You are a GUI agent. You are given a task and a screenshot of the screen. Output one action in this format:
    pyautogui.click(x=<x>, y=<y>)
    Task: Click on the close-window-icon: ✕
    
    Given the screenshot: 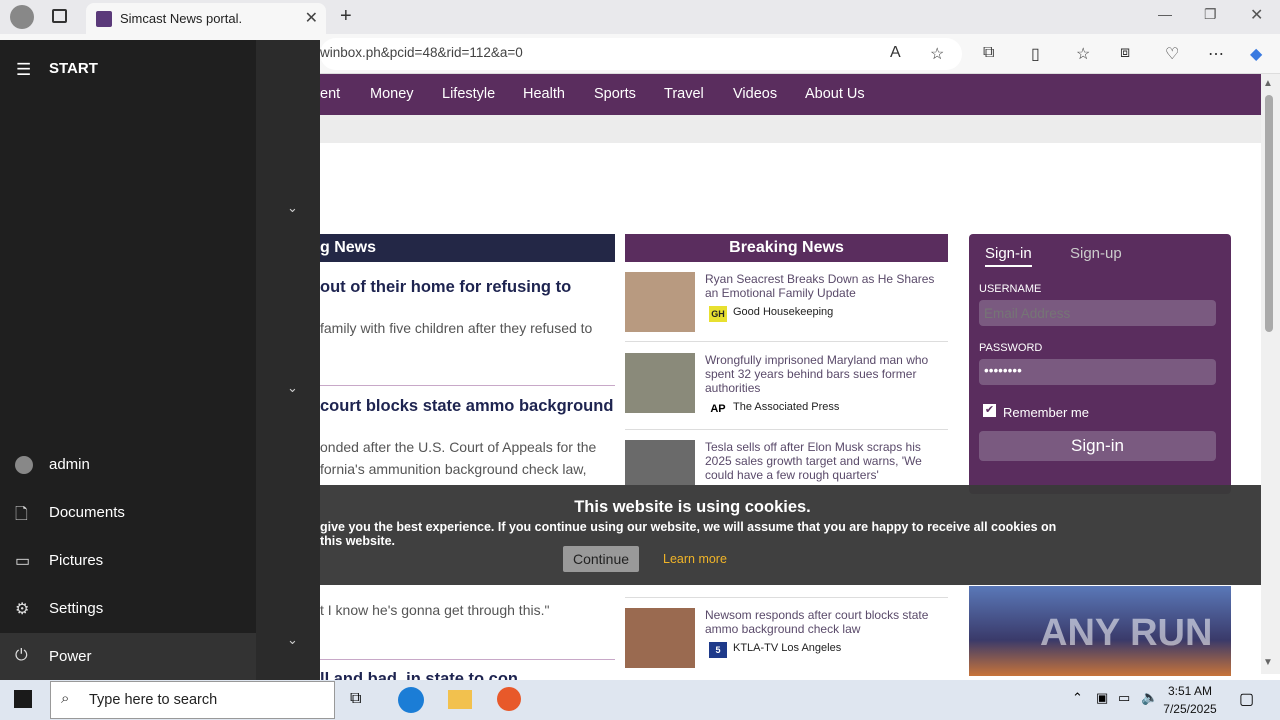 What is the action you would take?
    pyautogui.click(x=1256, y=15)
    